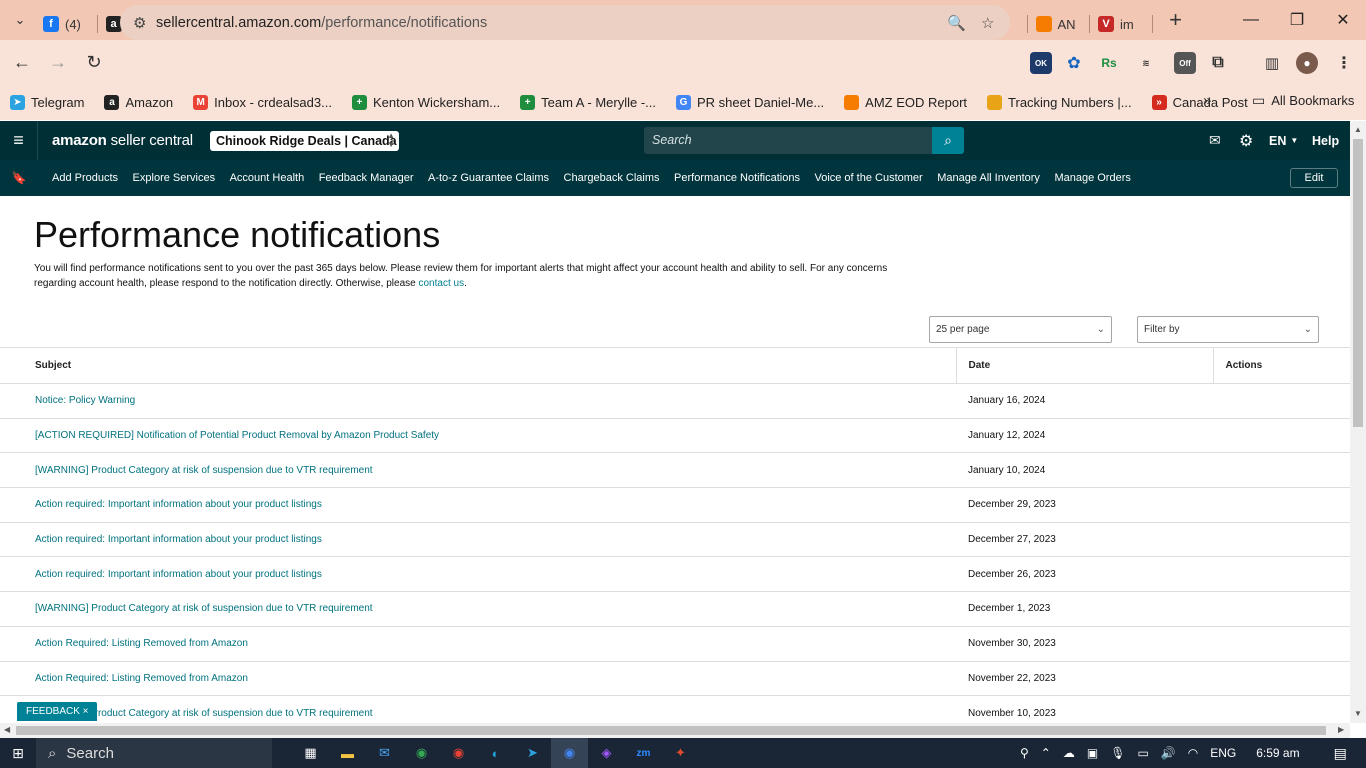 This screenshot has height=768, width=1366. Describe the element at coordinates (1069, 753) in the screenshot. I see `cloud-icon: ☁` at that location.